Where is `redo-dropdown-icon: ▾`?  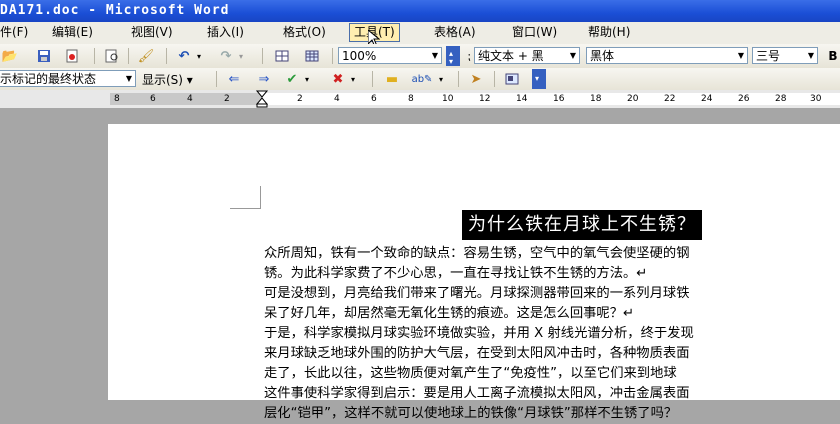
redo-dropdown-icon: ▾ is located at coordinates (241, 56).